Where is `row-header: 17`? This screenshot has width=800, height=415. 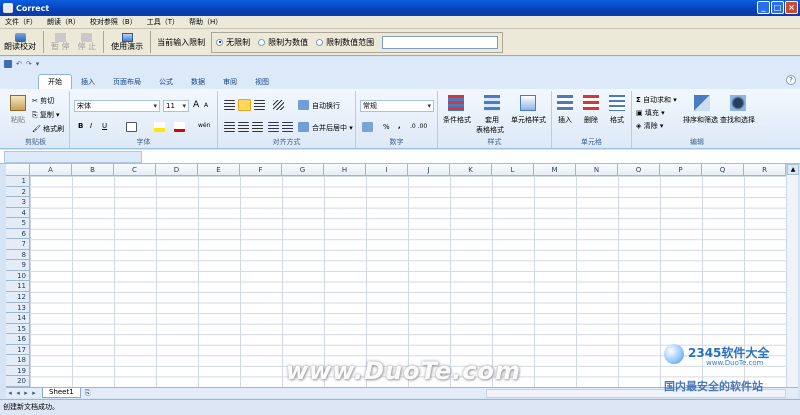 row-header: 17 is located at coordinates (18, 350).